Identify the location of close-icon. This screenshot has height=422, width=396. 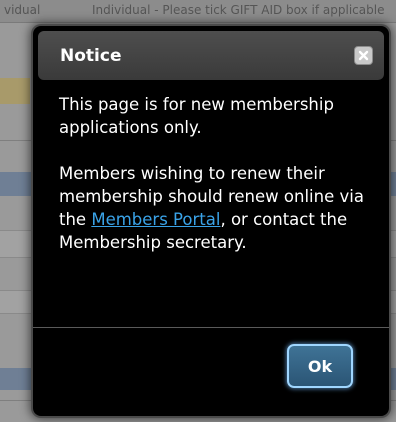
(363, 55).